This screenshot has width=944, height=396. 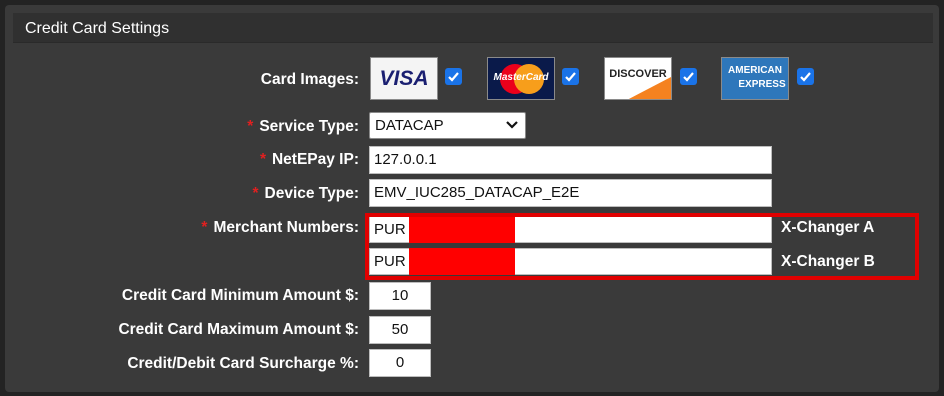 What do you see at coordinates (447, 125) in the screenshot?
I see `service-type-select: DATACAP` at bounding box center [447, 125].